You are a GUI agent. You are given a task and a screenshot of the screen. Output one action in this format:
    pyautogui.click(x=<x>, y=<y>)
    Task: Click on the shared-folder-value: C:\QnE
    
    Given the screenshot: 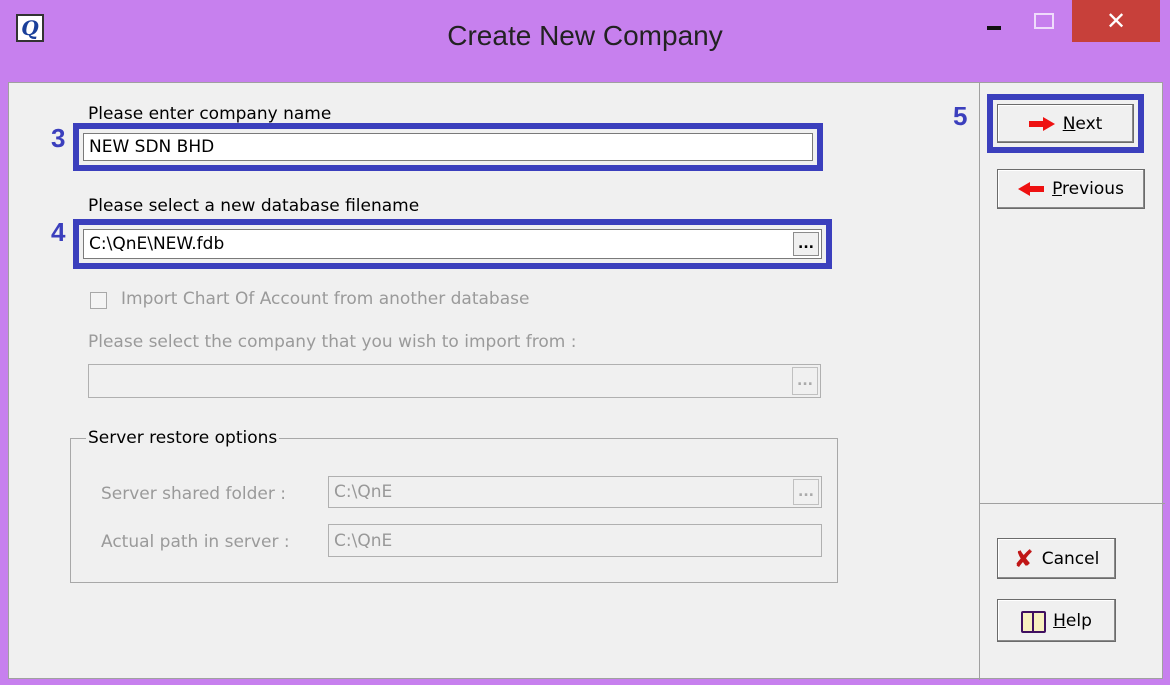 What is the action you would take?
    pyautogui.click(x=363, y=492)
    